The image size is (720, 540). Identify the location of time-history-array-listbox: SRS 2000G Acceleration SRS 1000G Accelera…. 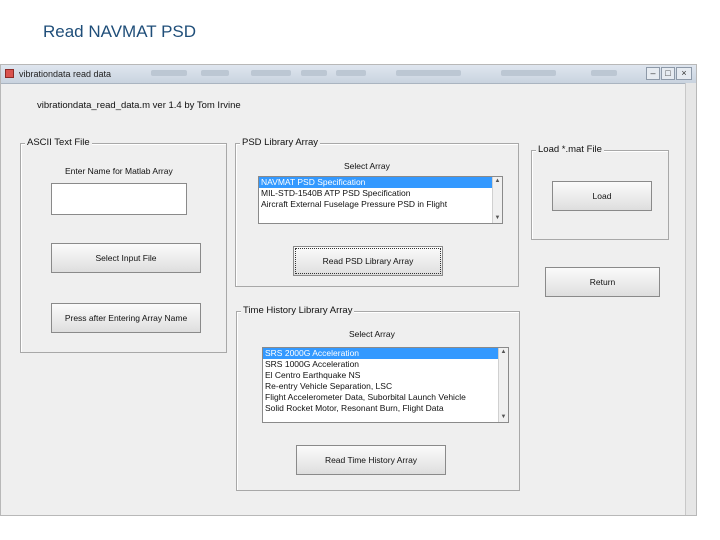
(385, 385).